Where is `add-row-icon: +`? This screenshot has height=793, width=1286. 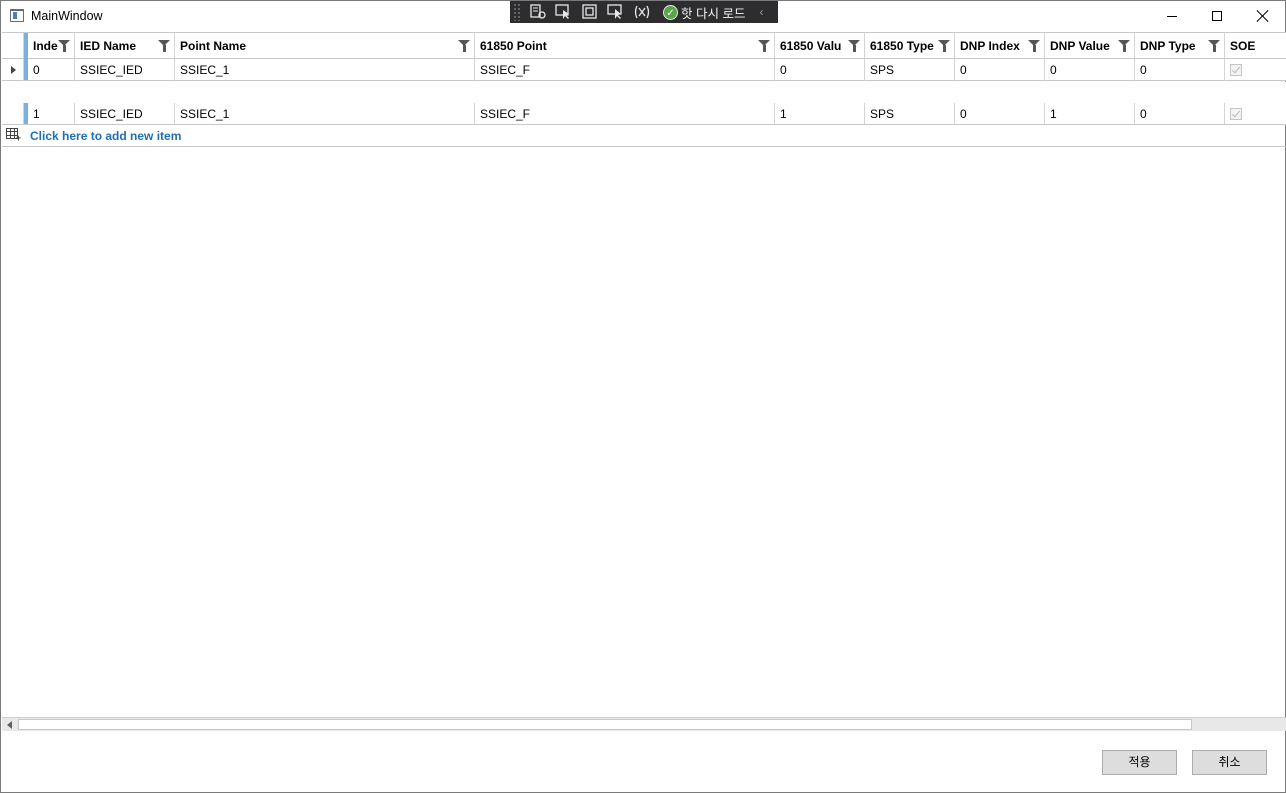
add-row-icon: + is located at coordinates (13, 135).